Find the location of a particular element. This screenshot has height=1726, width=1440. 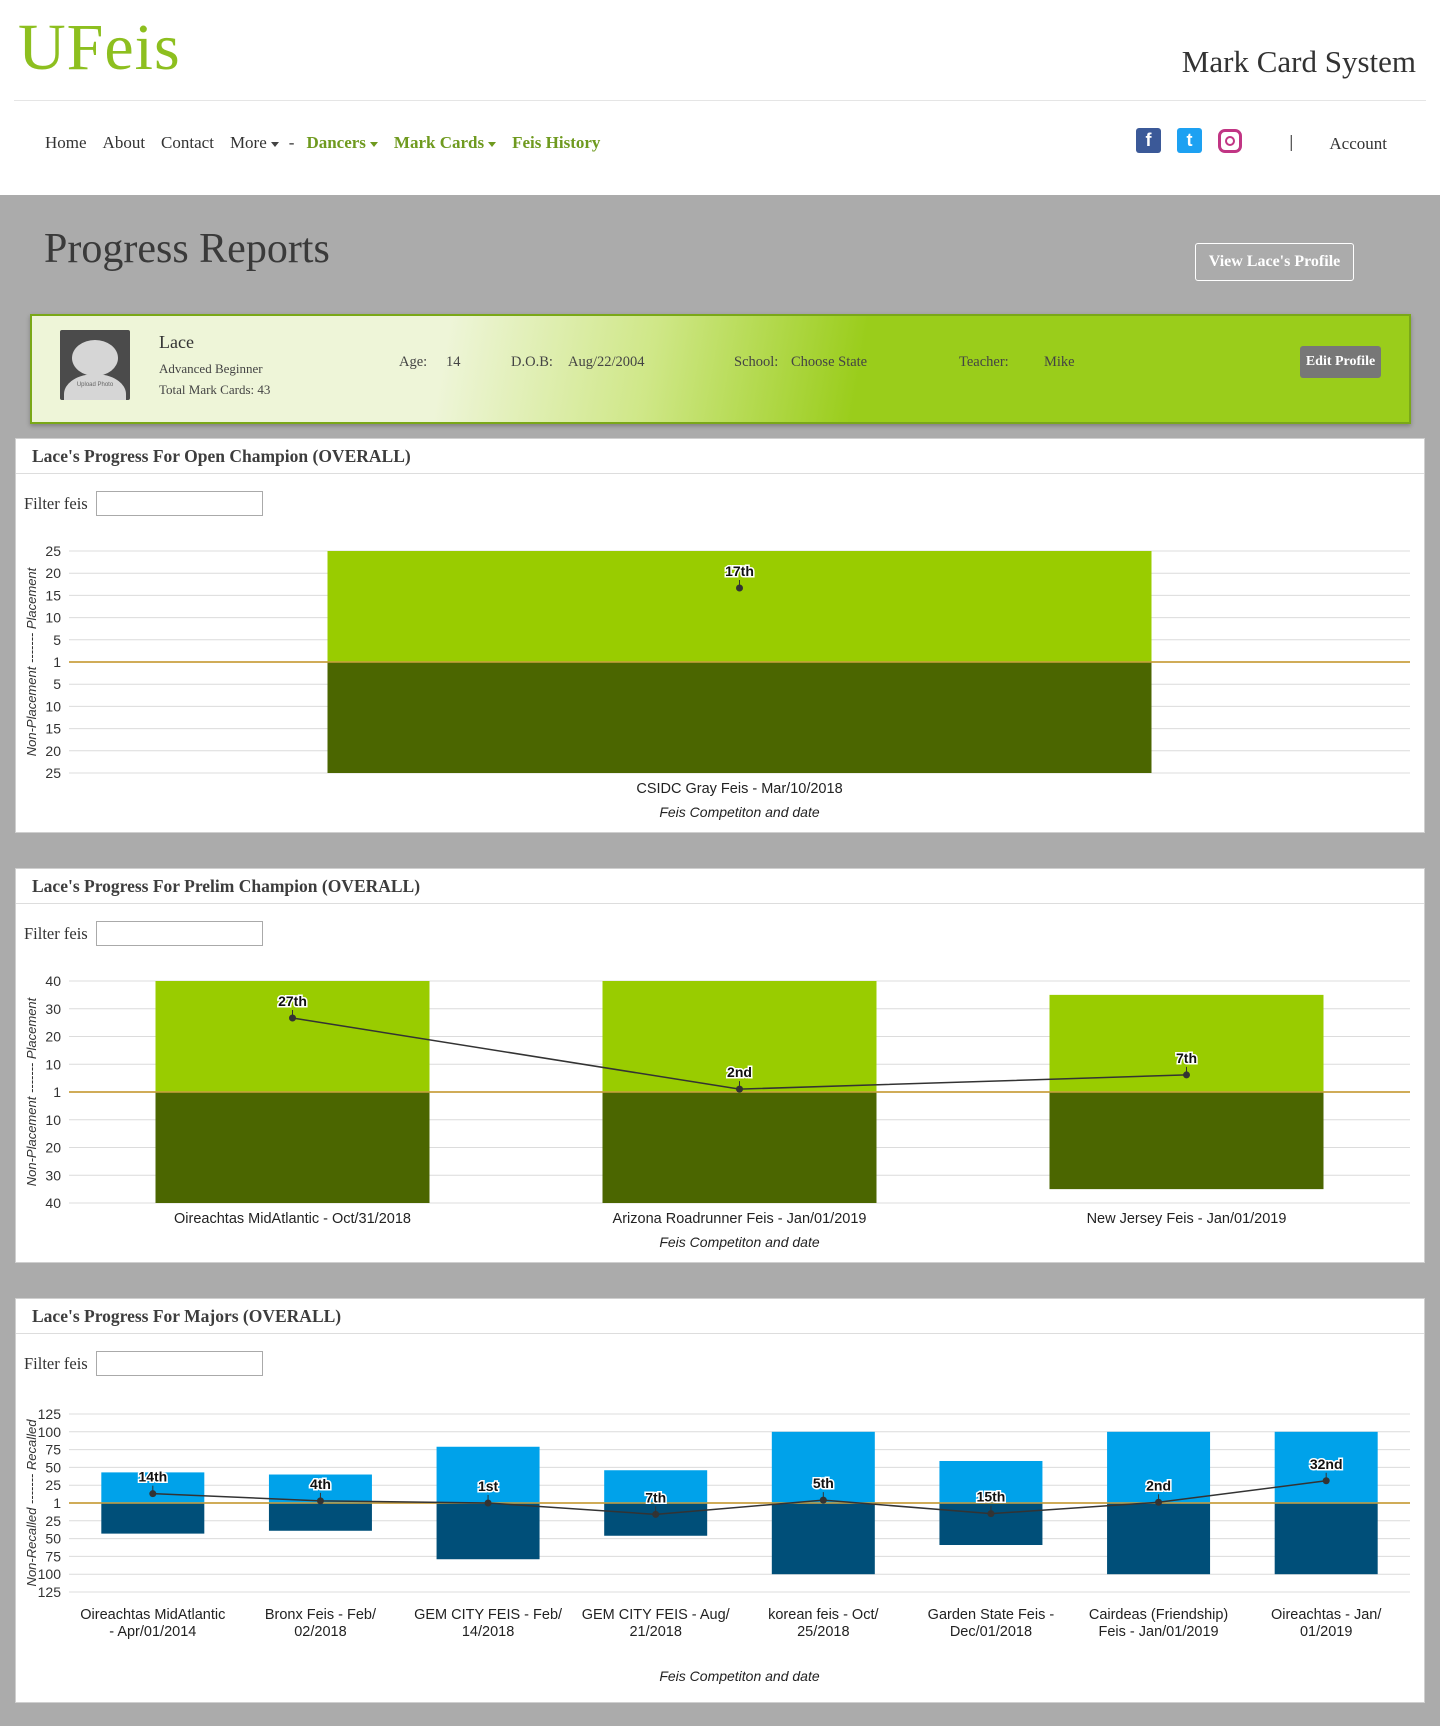

nav-home: Home is located at coordinates (66, 143).